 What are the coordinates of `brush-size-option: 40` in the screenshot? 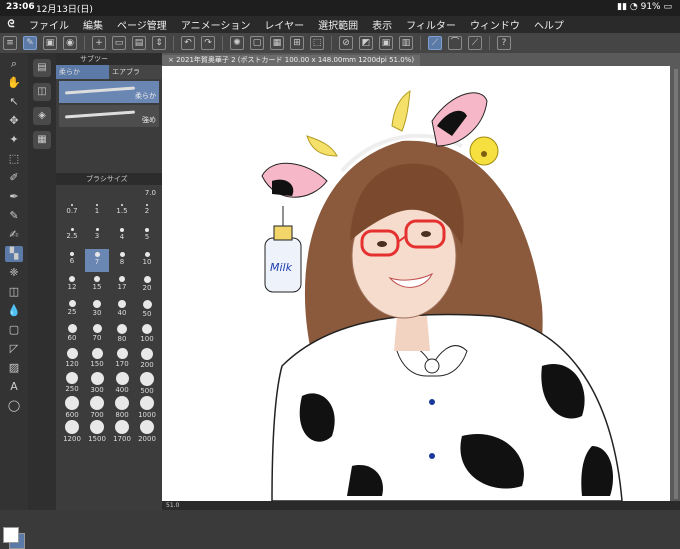 It's located at (122, 308).